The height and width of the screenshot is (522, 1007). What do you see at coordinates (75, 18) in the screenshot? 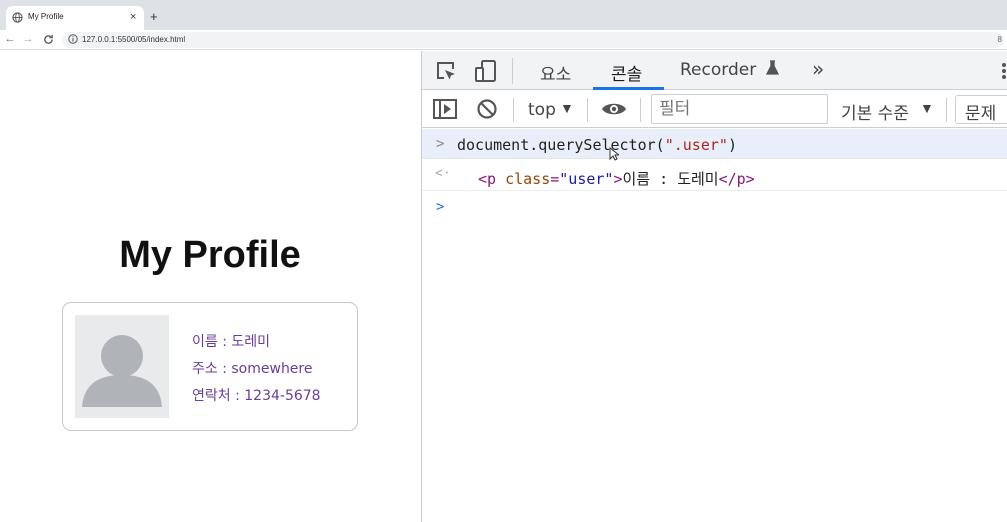
I see `browser-tab: My Profile ×` at bounding box center [75, 18].